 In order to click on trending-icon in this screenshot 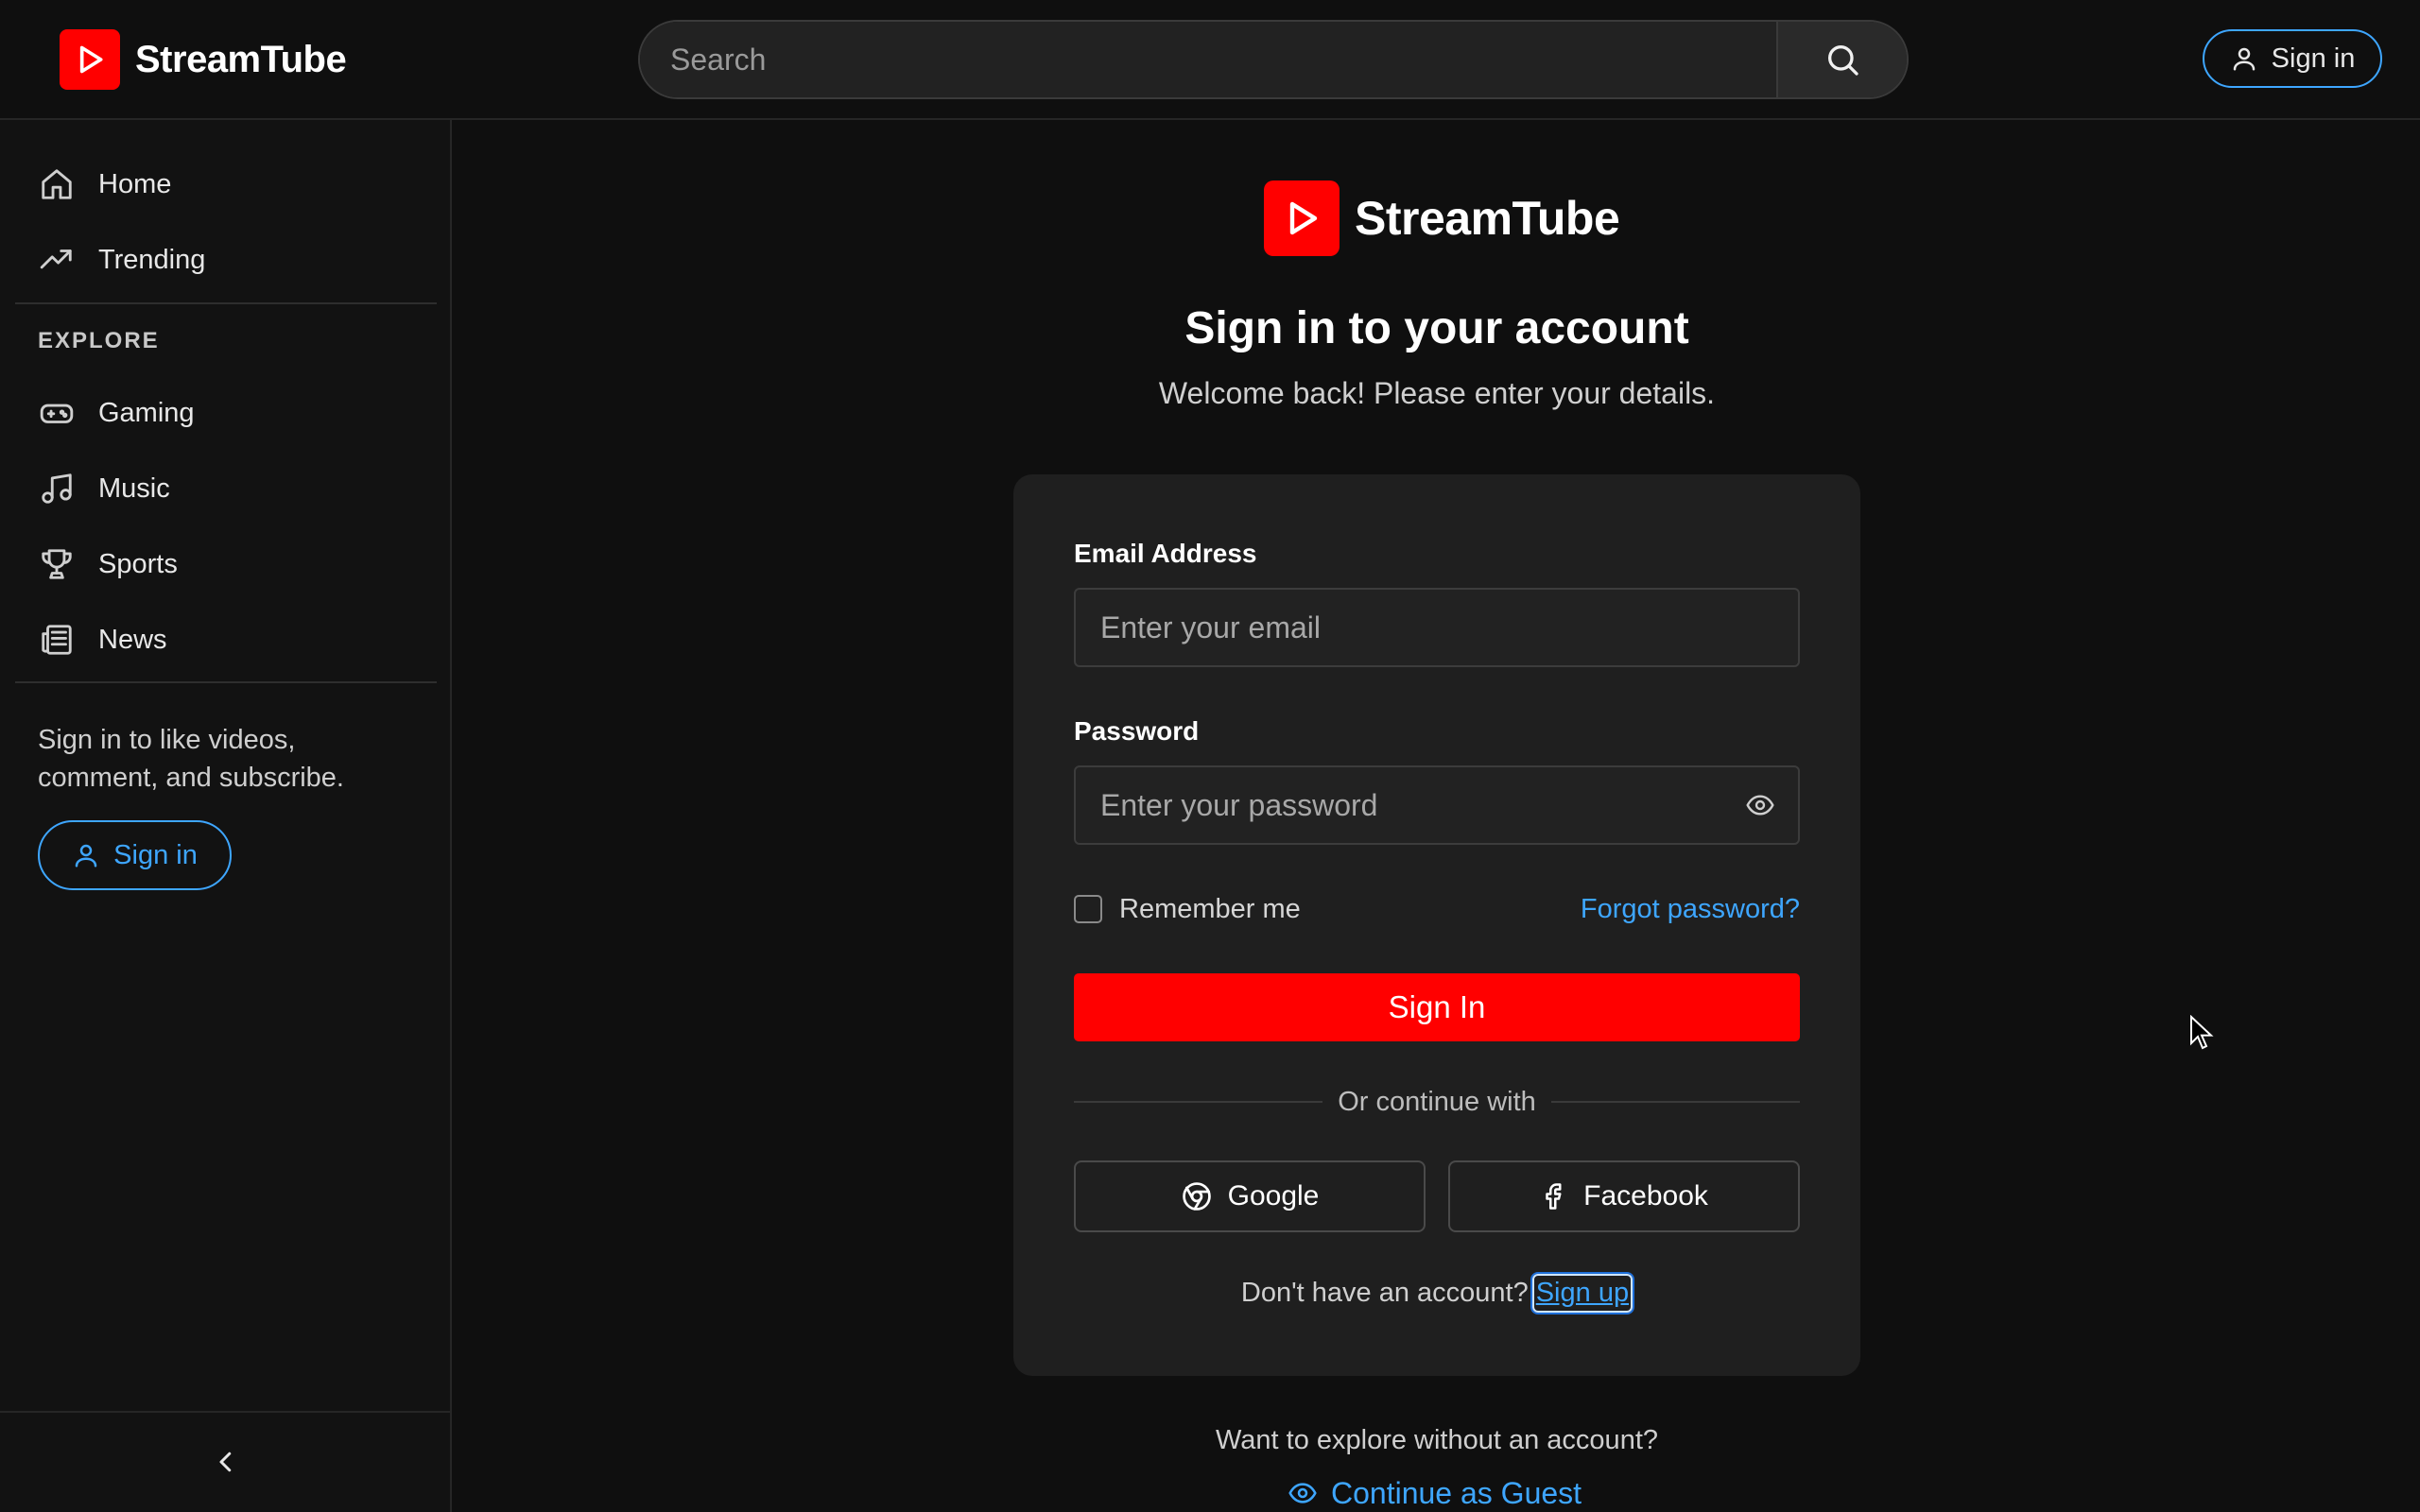, I will do `click(57, 260)`.